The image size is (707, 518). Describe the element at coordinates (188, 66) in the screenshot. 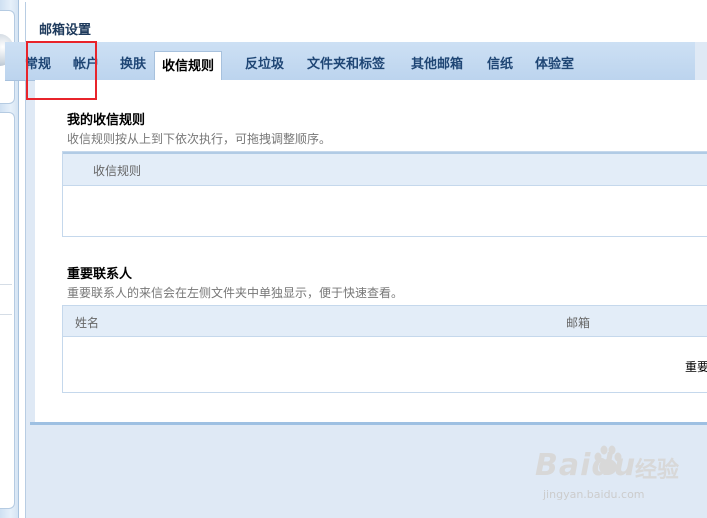

I see `tab-mail-rules: 收信规则` at that location.